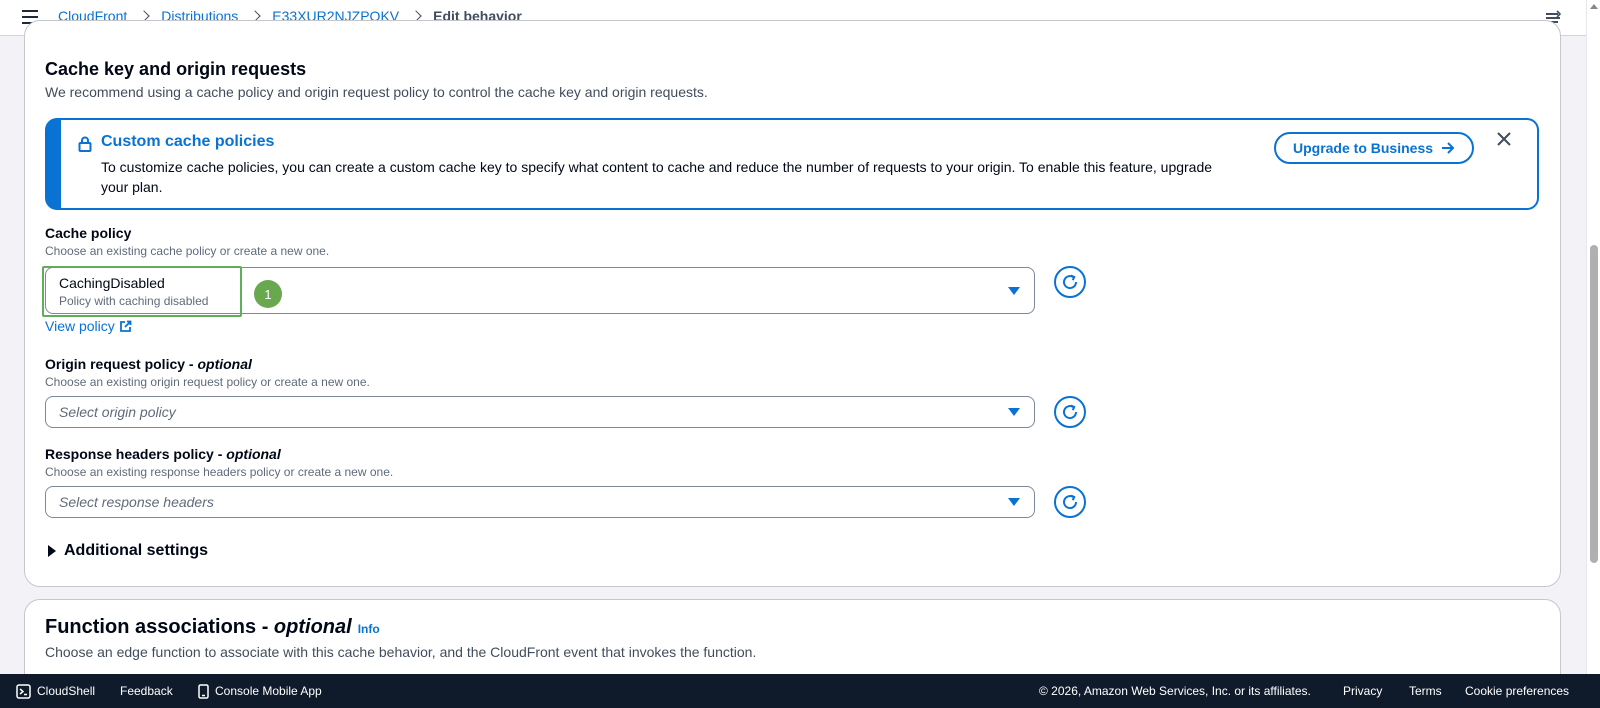 The height and width of the screenshot is (708, 1600). Describe the element at coordinates (540, 412) in the screenshot. I see `origin-request-policy-select: Select origin policy` at that location.